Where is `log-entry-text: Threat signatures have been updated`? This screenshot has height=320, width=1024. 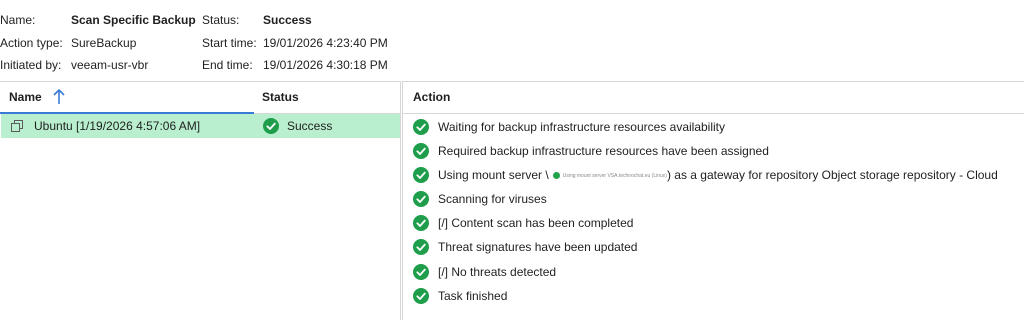 log-entry-text: Threat signatures have been updated is located at coordinates (538, 247).